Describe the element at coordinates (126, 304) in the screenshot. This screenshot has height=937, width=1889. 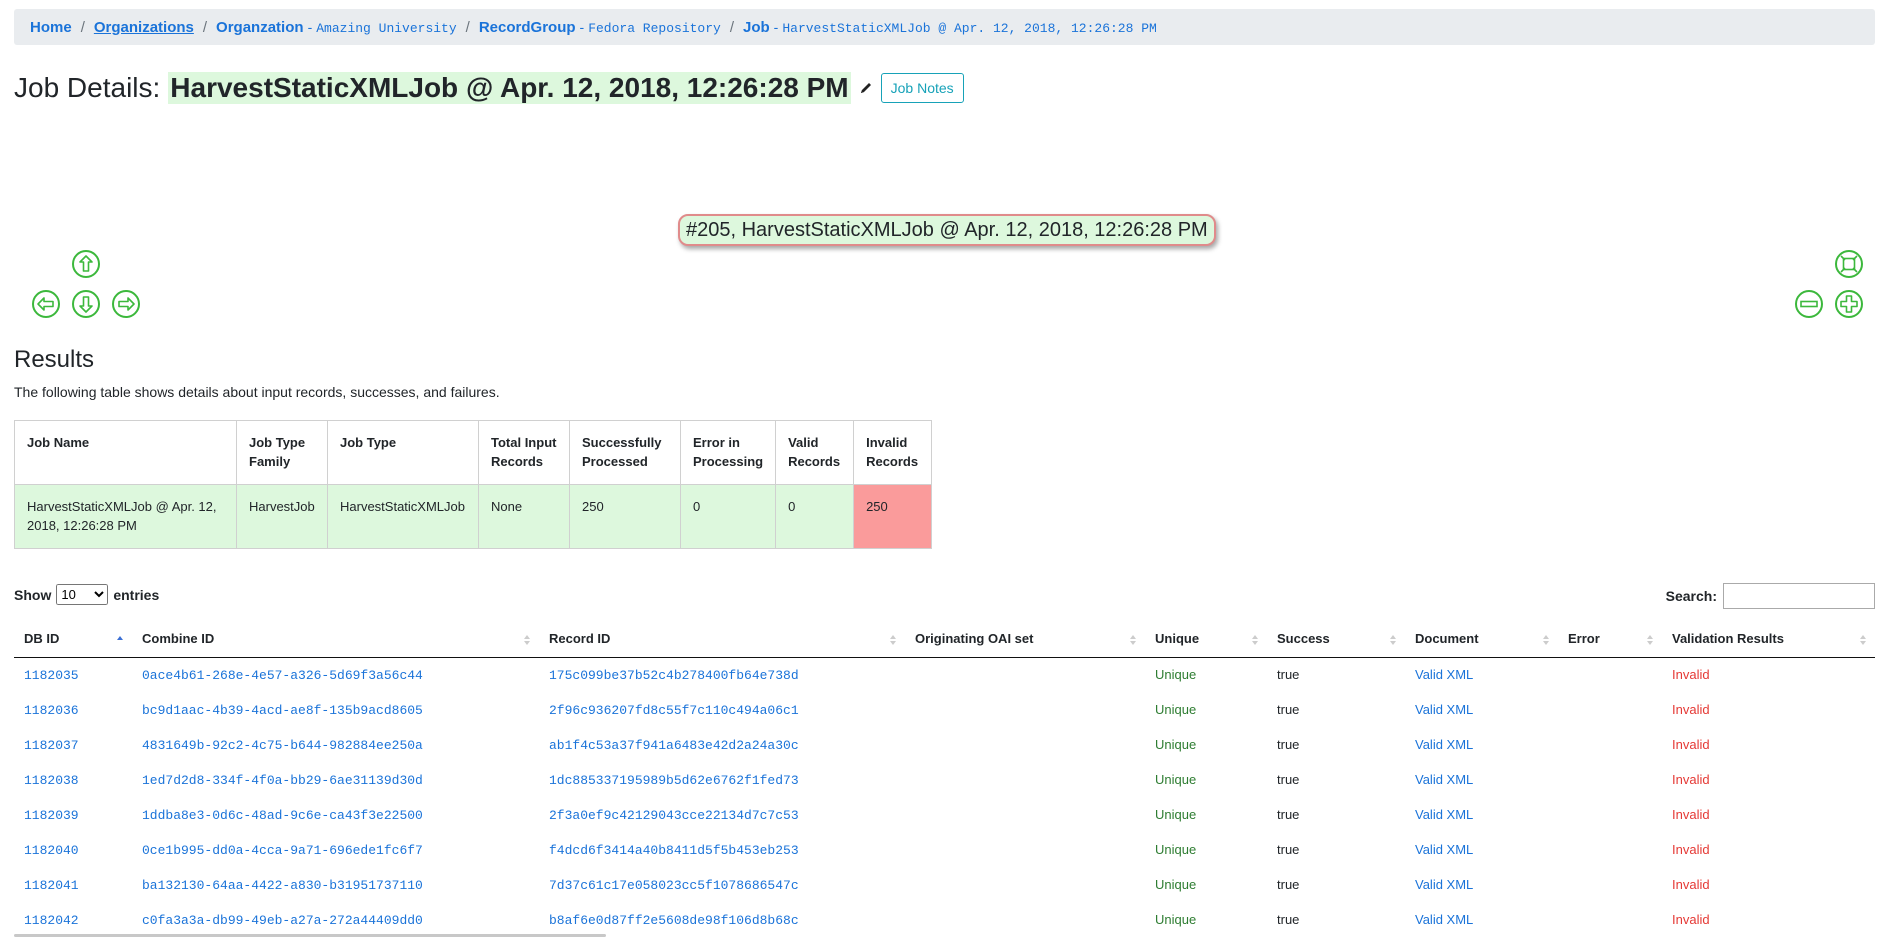
I see `arrow-right-circle-icon` at that location.